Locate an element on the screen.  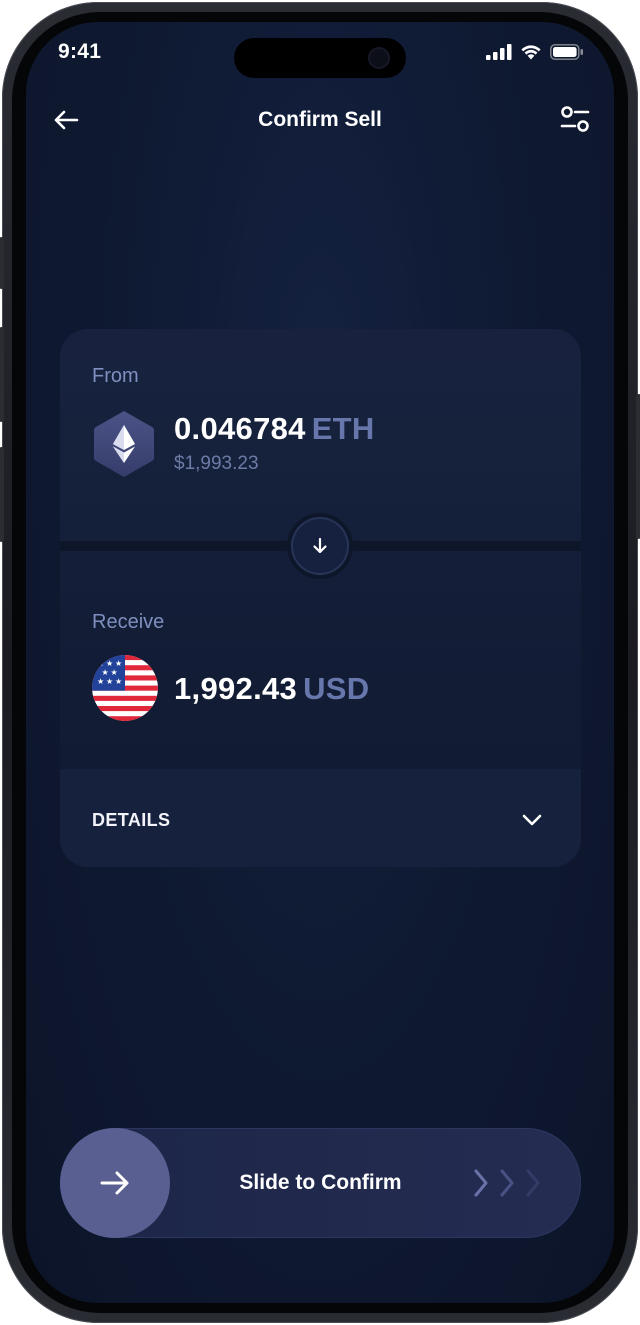
receive-label: Receive is located at coordinates (128, 622).